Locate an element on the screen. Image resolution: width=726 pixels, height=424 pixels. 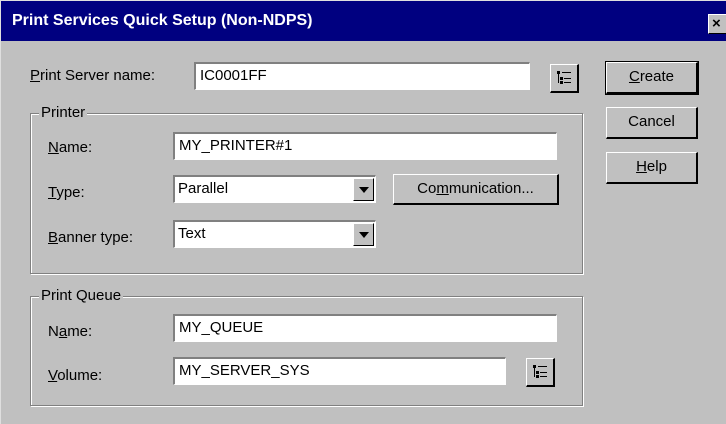
volume-input: MY_SERVER_SYS is located at coordinates (339, 371).